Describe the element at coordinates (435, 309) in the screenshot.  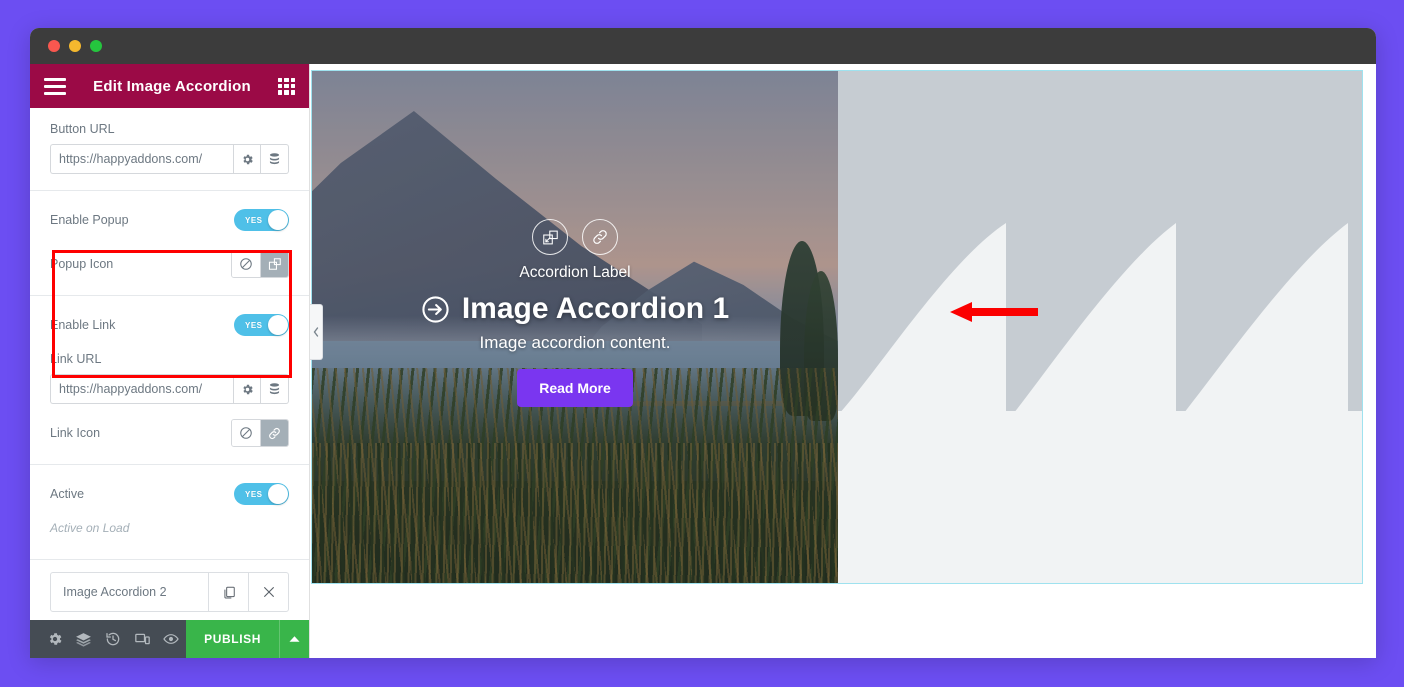
I see `arrow-right-circle-icon` at that location.